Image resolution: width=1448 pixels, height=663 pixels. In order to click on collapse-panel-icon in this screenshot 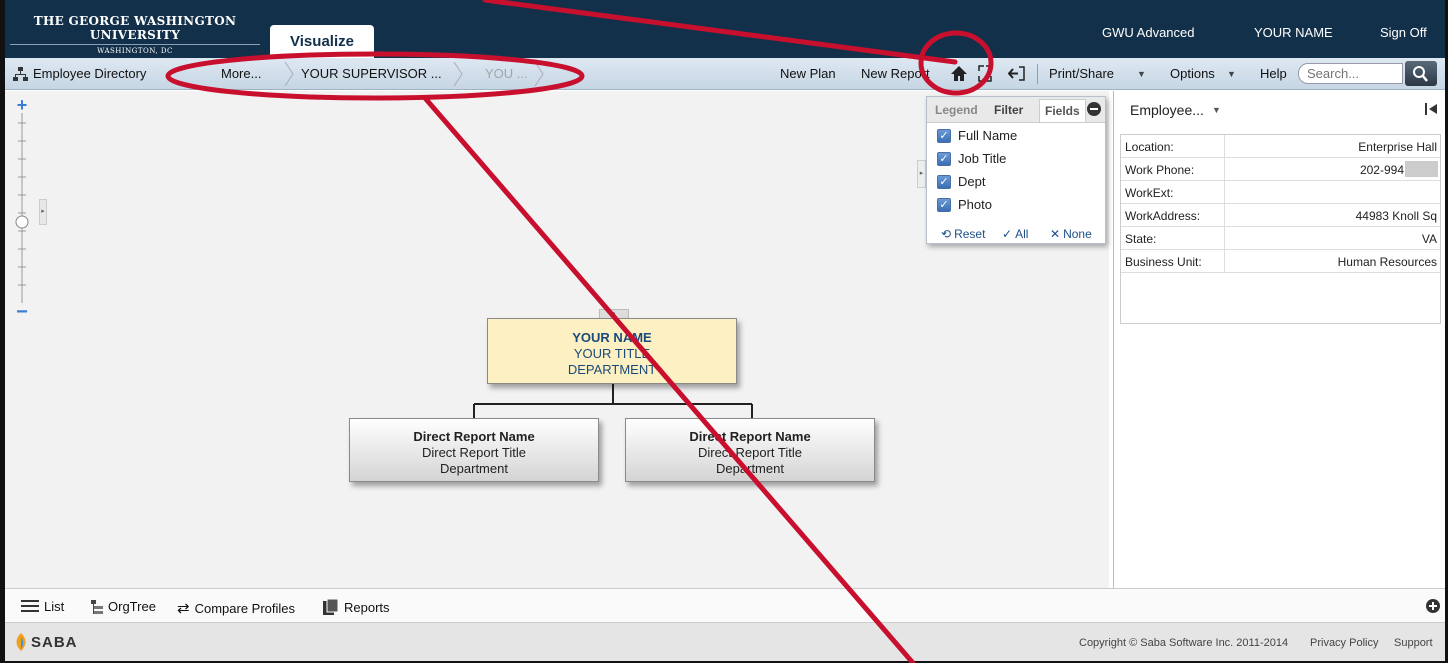, I will do `click(1432, 109)`.